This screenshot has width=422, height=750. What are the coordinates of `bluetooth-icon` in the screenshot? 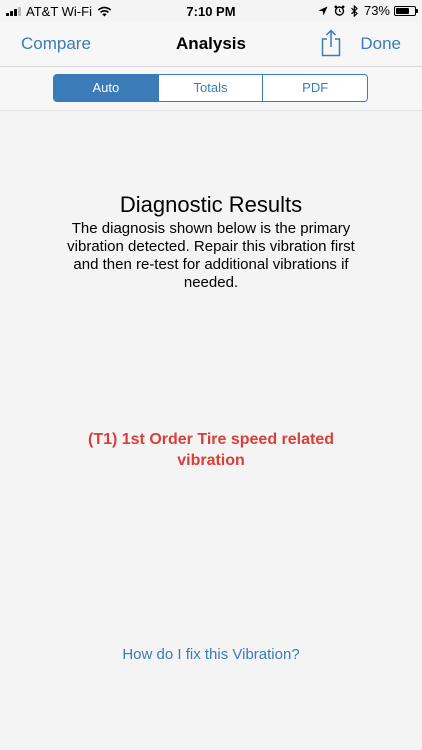 It's located at (354, 10).